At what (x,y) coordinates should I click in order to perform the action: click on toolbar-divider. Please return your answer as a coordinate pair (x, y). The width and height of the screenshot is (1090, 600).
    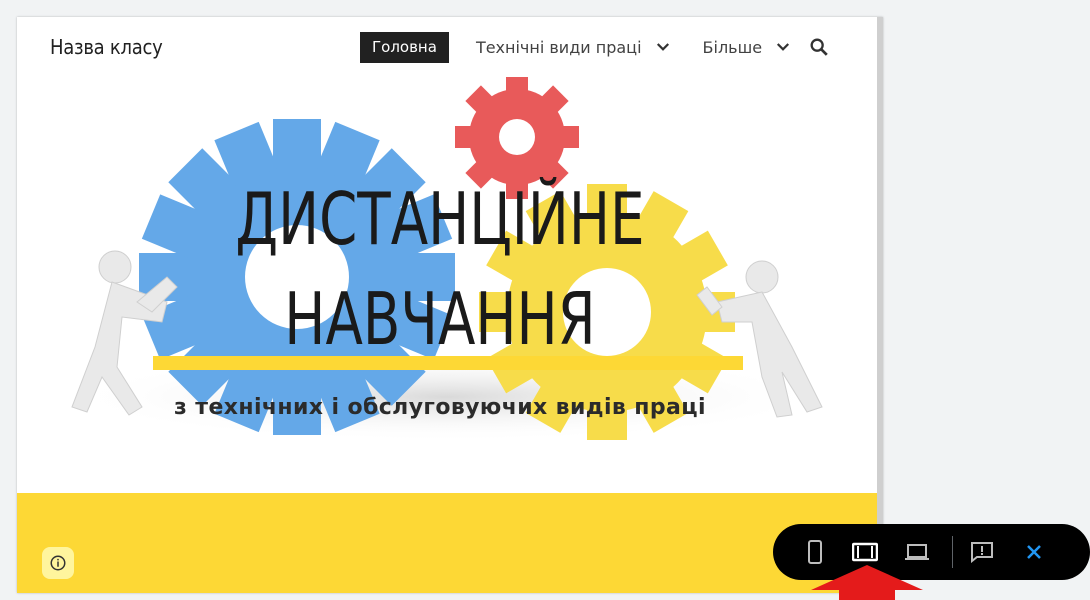
    Looking at the image, I should click on (952, 552).